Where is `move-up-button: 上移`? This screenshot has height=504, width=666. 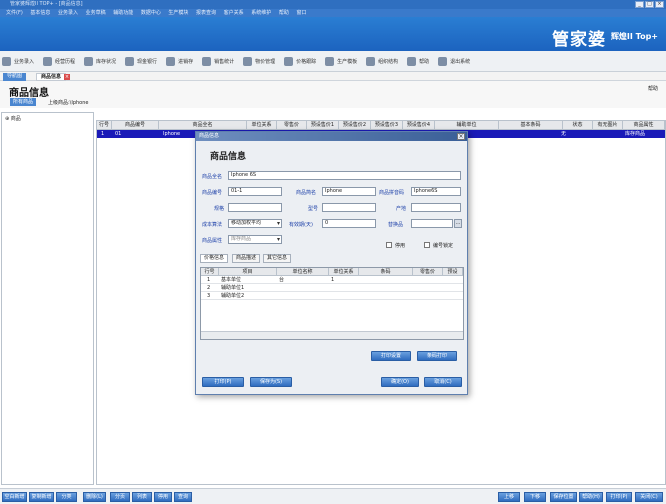
move-up-button: 上移 is located at coordinates (509, 497).